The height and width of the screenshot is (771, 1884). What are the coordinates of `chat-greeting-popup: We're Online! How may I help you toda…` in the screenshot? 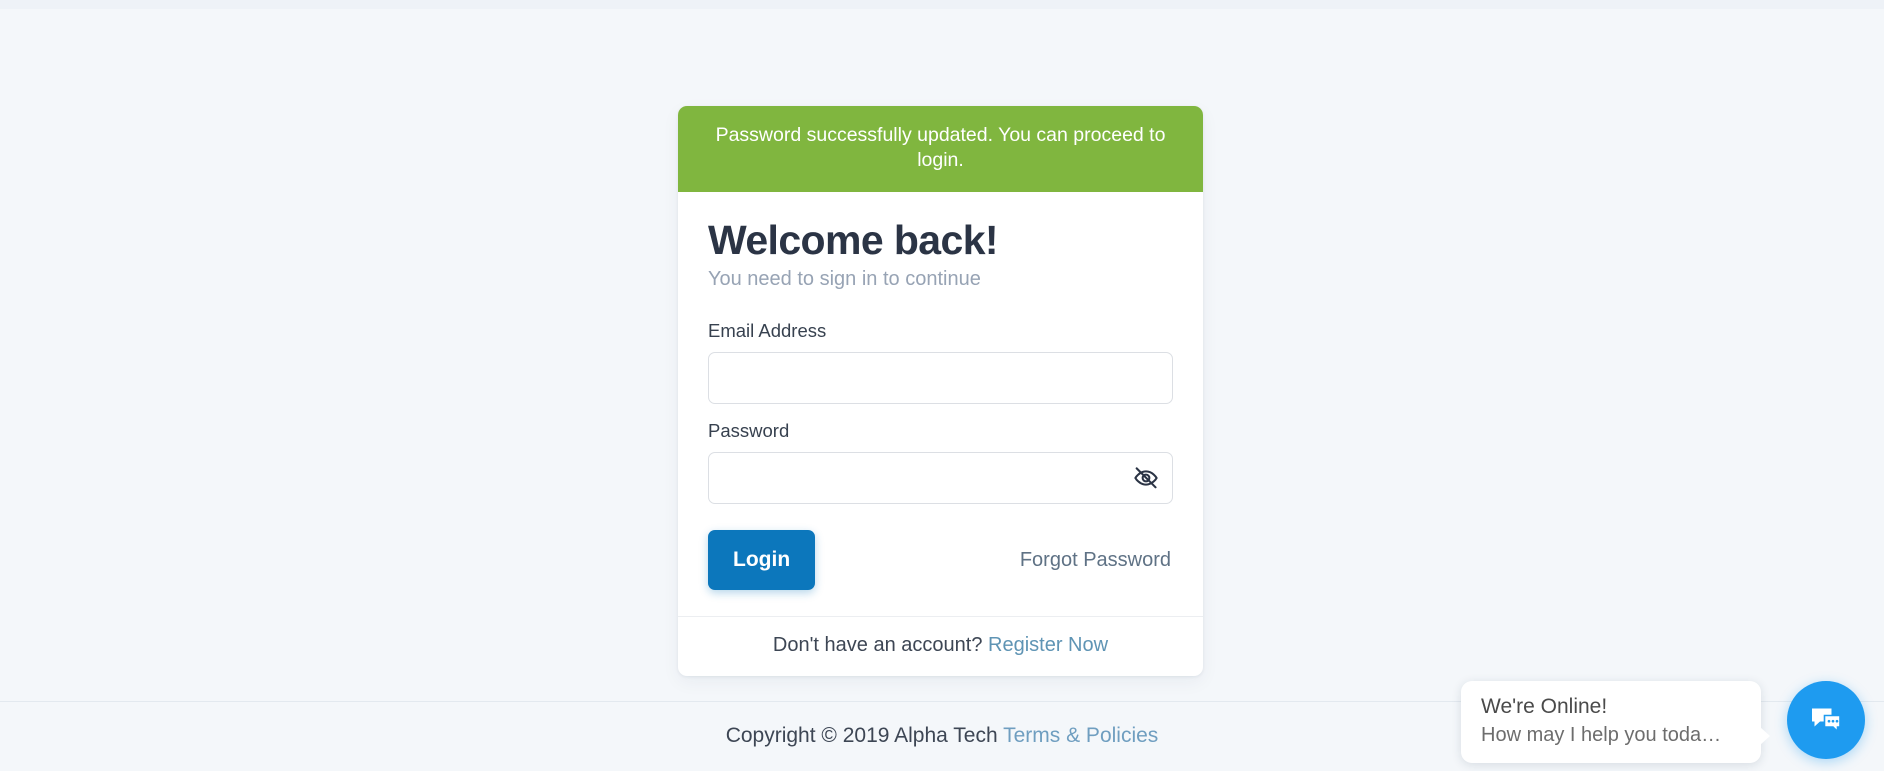 It's located at (1615, 722).